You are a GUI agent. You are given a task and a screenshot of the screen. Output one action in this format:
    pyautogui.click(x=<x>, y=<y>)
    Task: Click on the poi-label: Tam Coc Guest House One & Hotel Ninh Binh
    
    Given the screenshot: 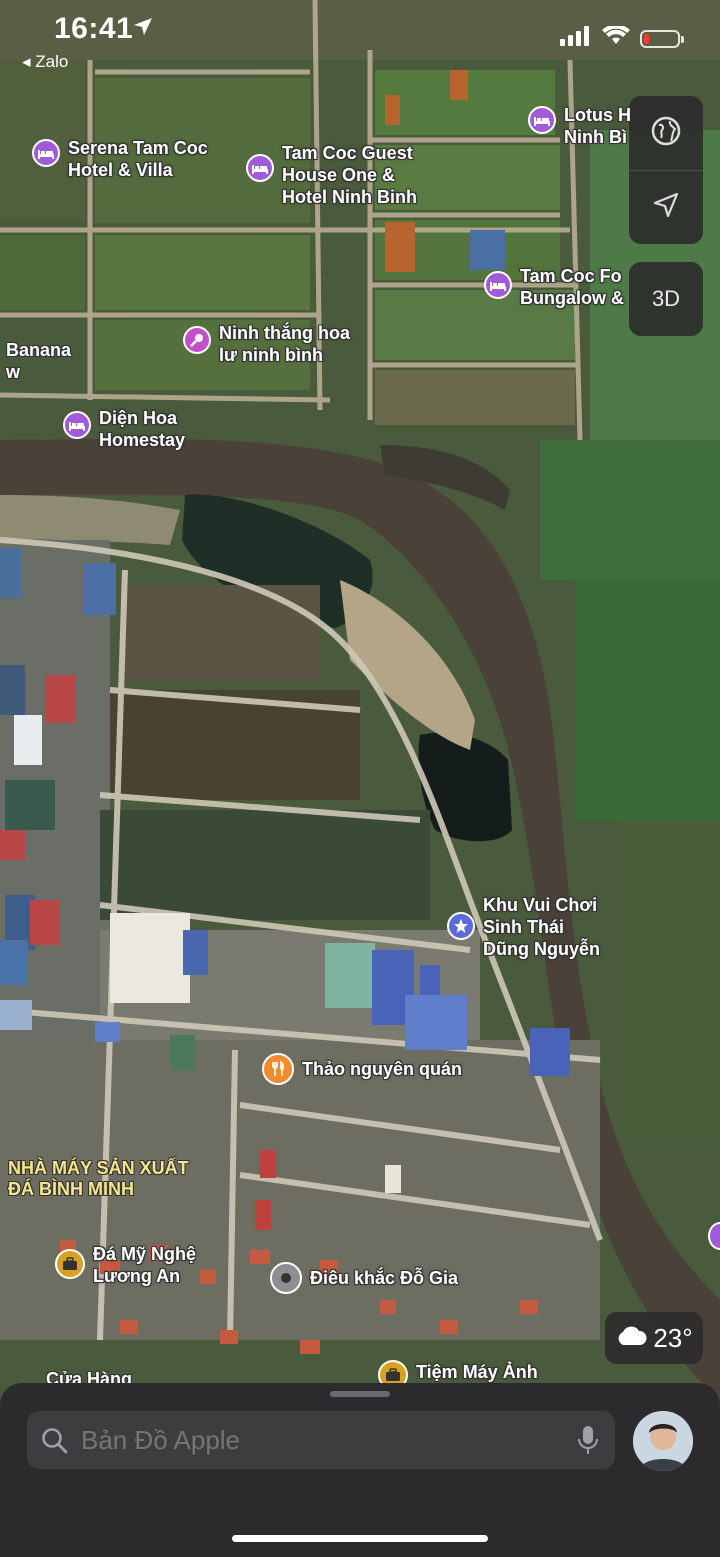 What is the action you would take?
    pyautogui.click(x=349, y=175)
    